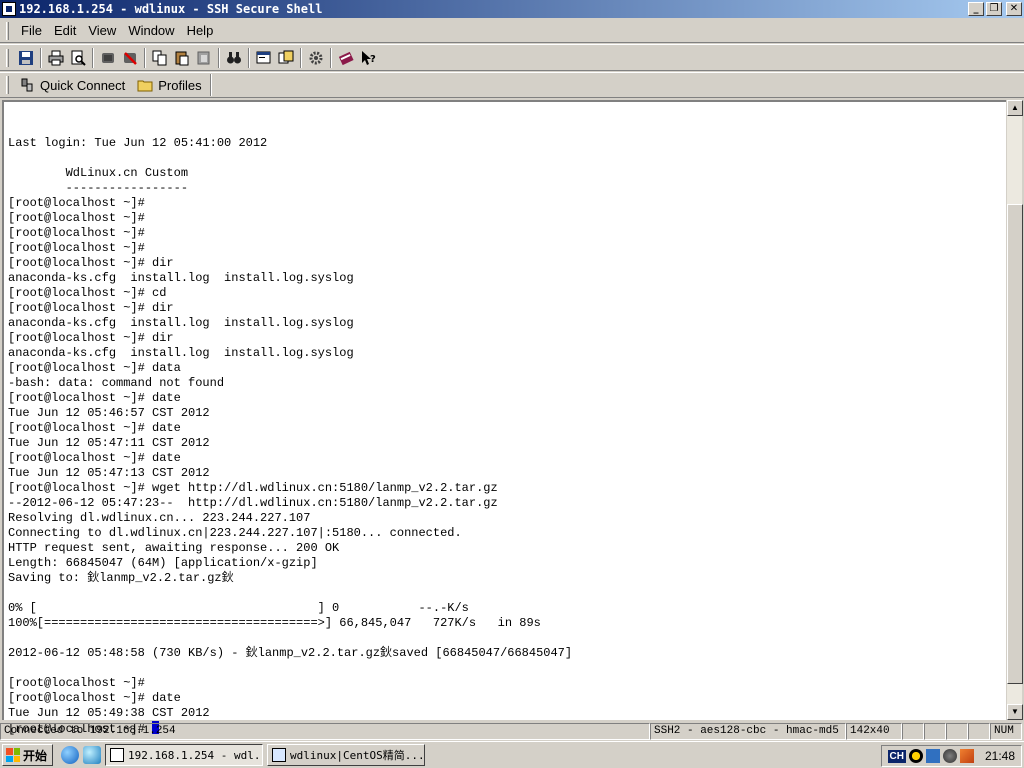 This screenshot has height=768, width=1024. I want to click on scroll-down-button: ▼, so click(1015, 712).